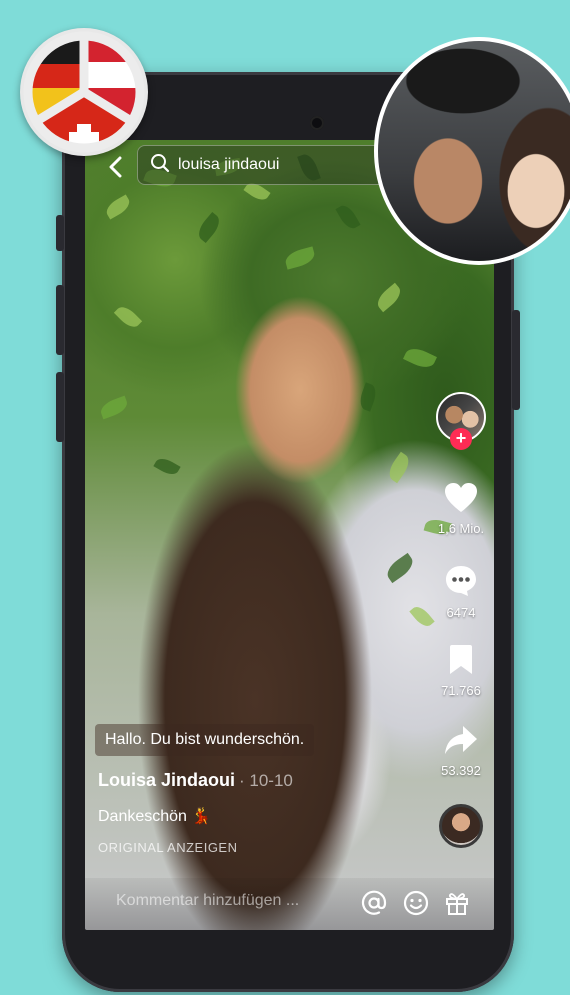 This screenshot has height=995, width=570. I want to click on search-icon, so click(160, 165).